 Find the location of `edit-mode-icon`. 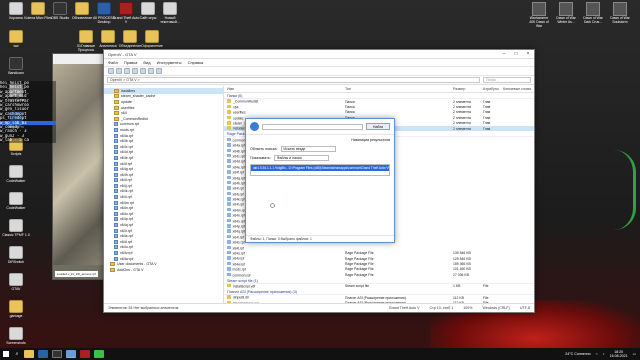

edit-mode-icon is located at coordinates (159, 71).